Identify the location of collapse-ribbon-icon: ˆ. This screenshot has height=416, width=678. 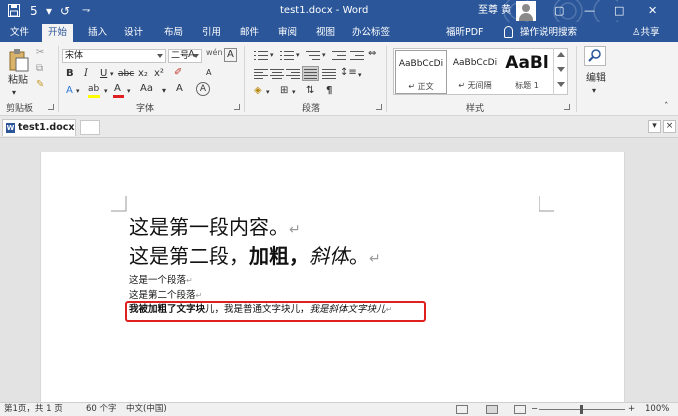
(666, 107).